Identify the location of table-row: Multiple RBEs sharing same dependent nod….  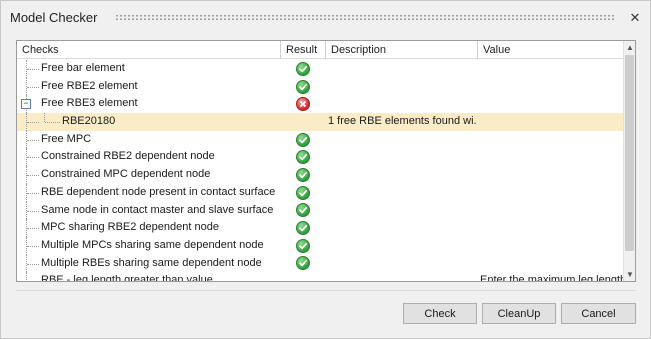
(320, 263).